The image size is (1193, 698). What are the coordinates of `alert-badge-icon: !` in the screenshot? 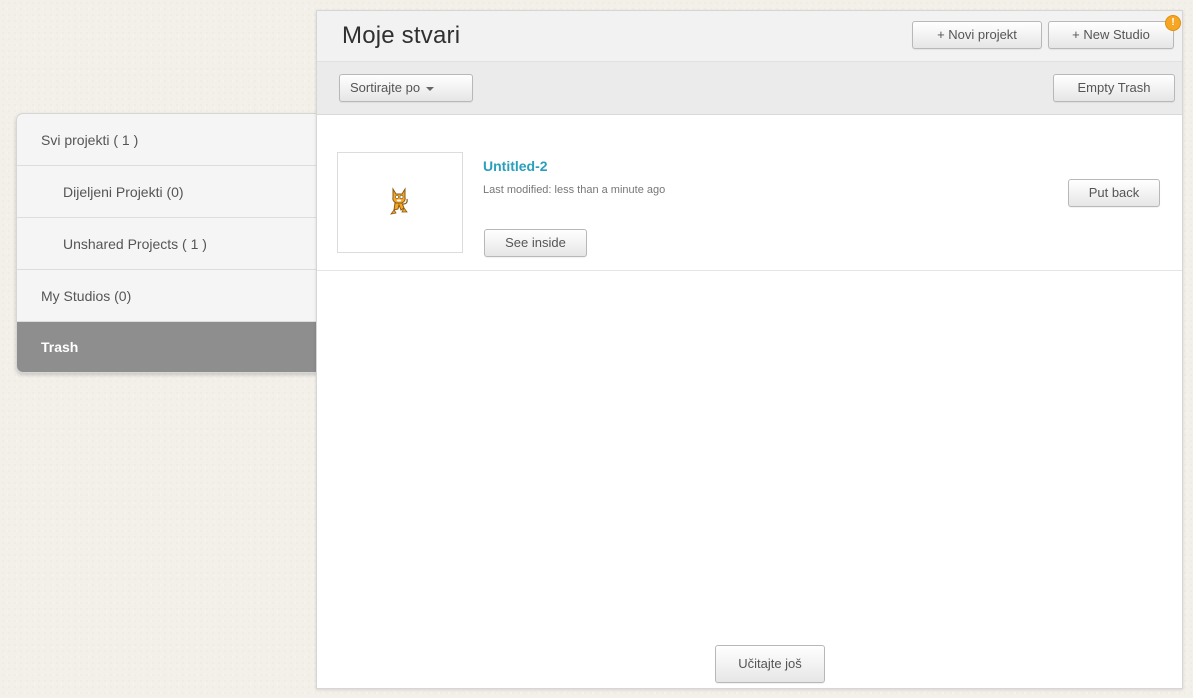 It's located at (1173, 23).